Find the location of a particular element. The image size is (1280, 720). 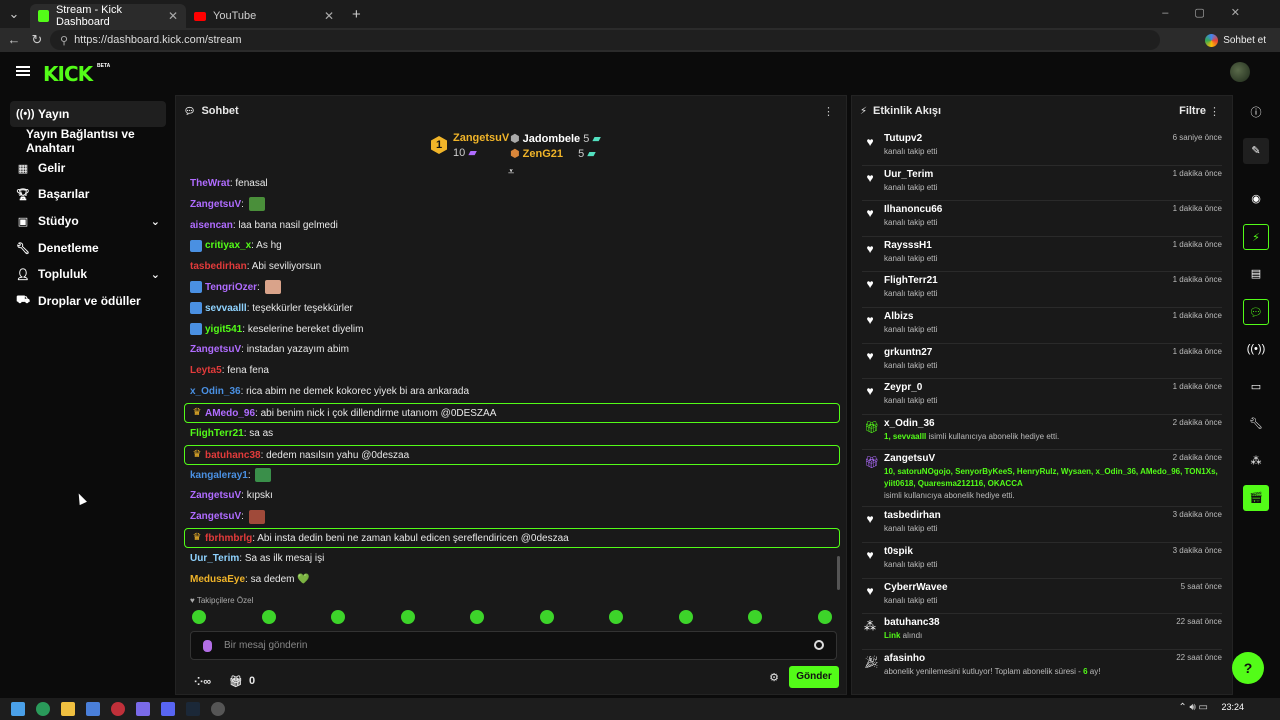

chat-username: batuhanc38 is located at coordinates (233, 455).